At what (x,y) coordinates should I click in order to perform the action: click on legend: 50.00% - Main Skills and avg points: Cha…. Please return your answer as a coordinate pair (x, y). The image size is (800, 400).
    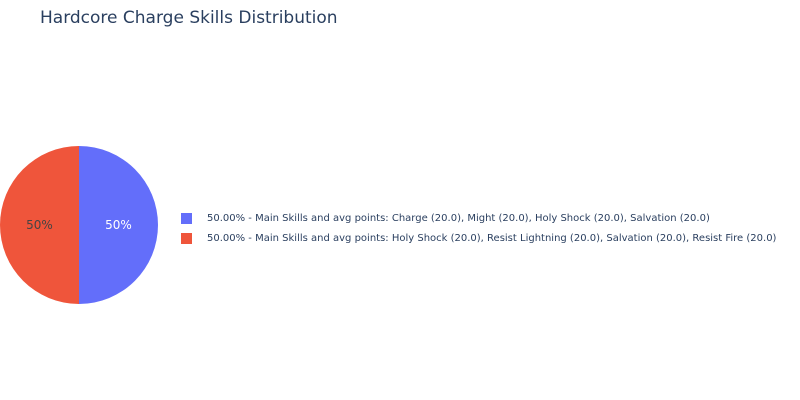
    Looking at the image, I should click on (478, 228).